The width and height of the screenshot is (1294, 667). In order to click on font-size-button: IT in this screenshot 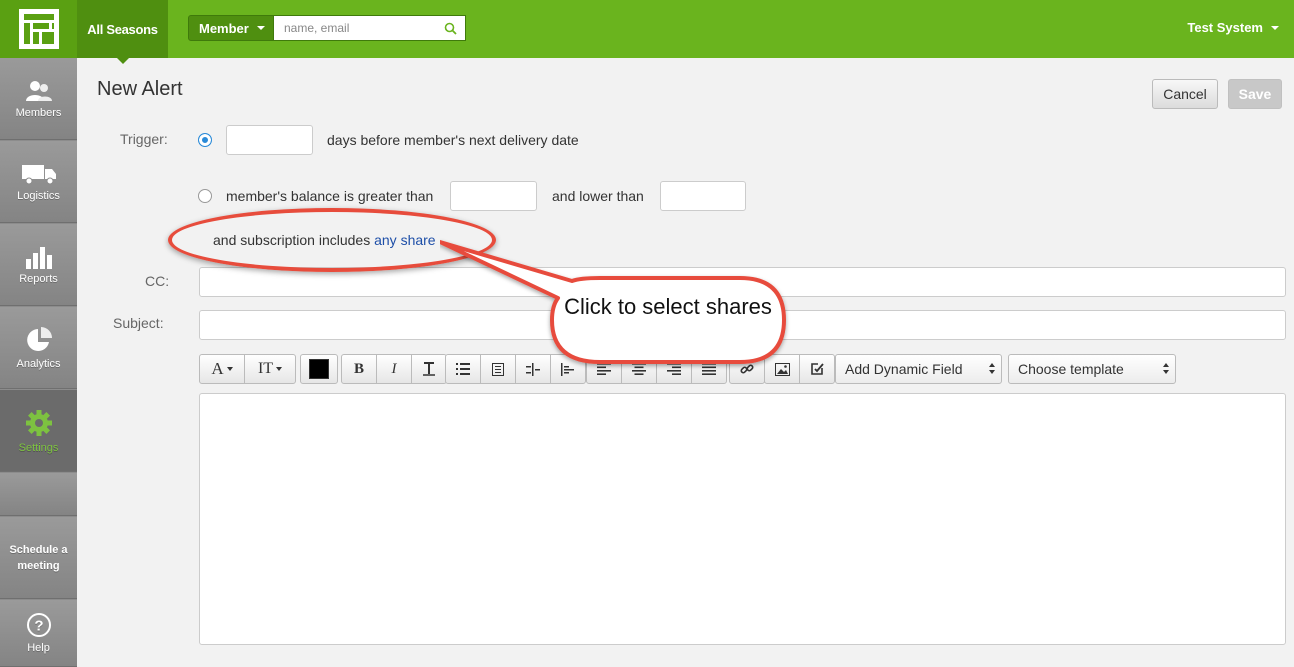, I will do `click(270, 369)`.